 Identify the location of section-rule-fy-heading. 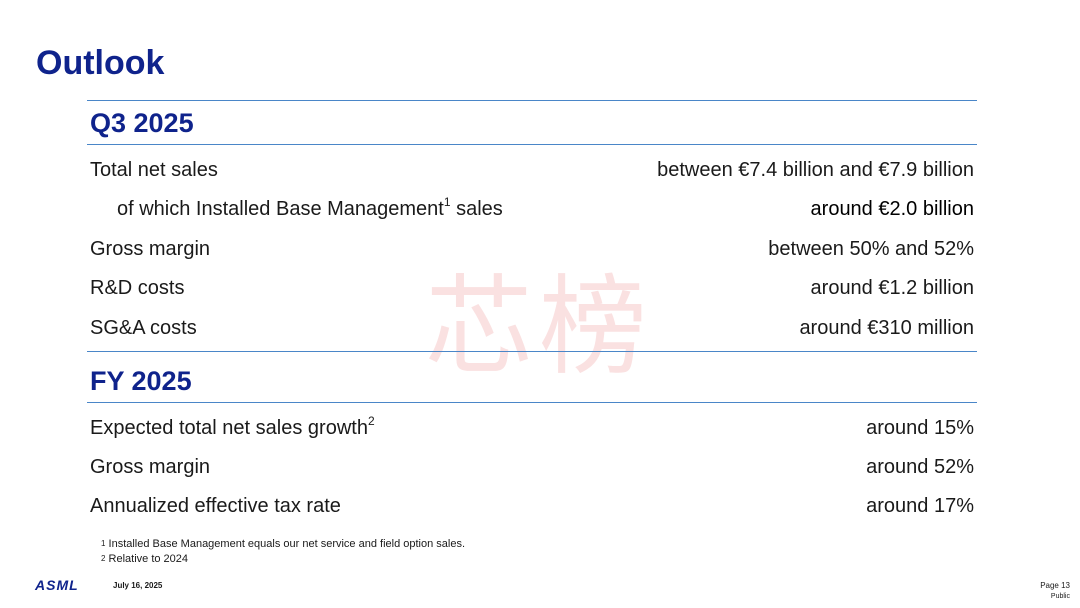
(532, 402).